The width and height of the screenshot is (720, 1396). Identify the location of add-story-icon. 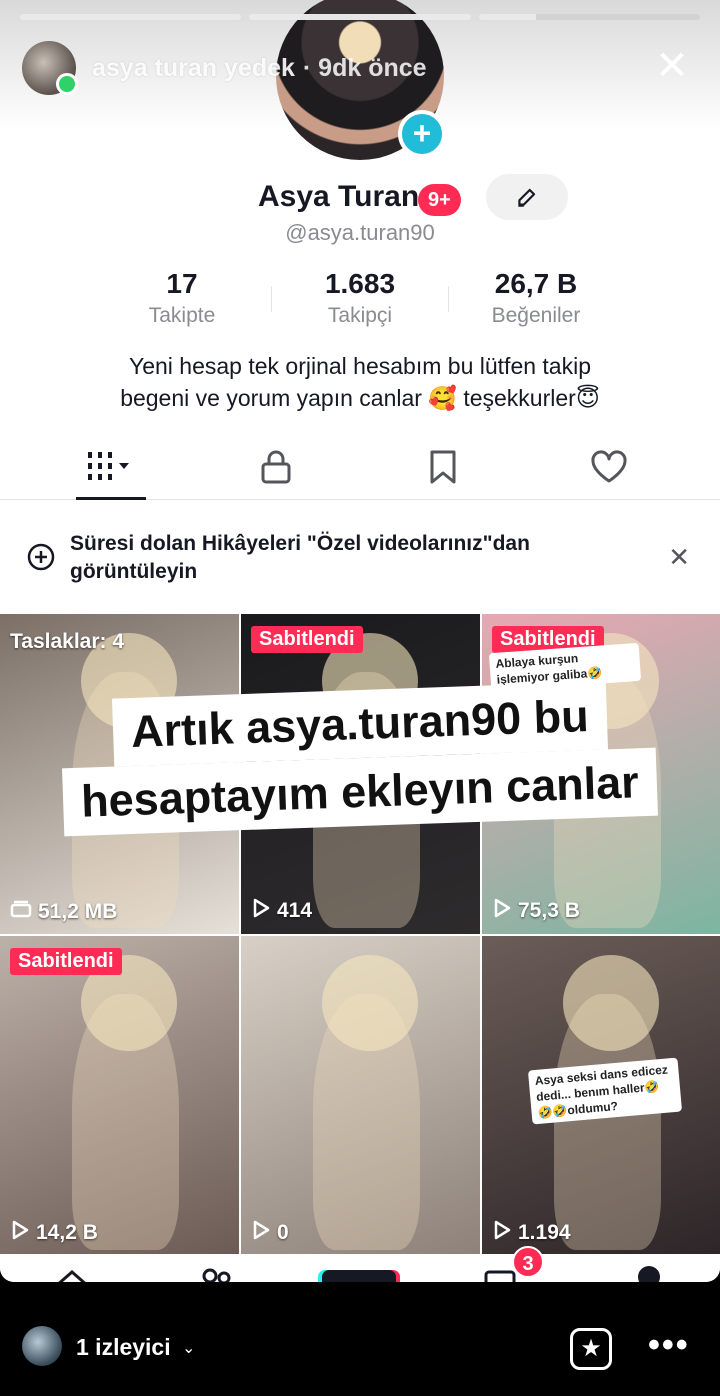
(41, 557).